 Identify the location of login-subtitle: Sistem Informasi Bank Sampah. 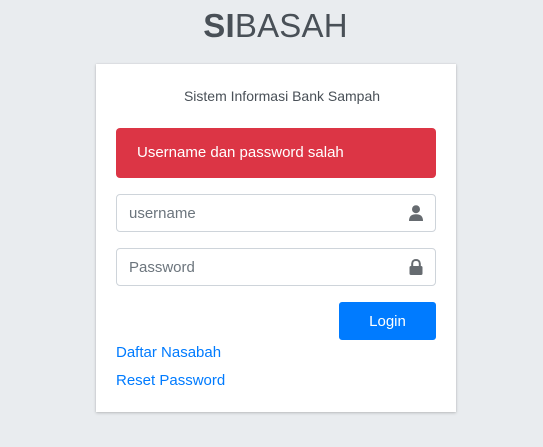
(282, 96).